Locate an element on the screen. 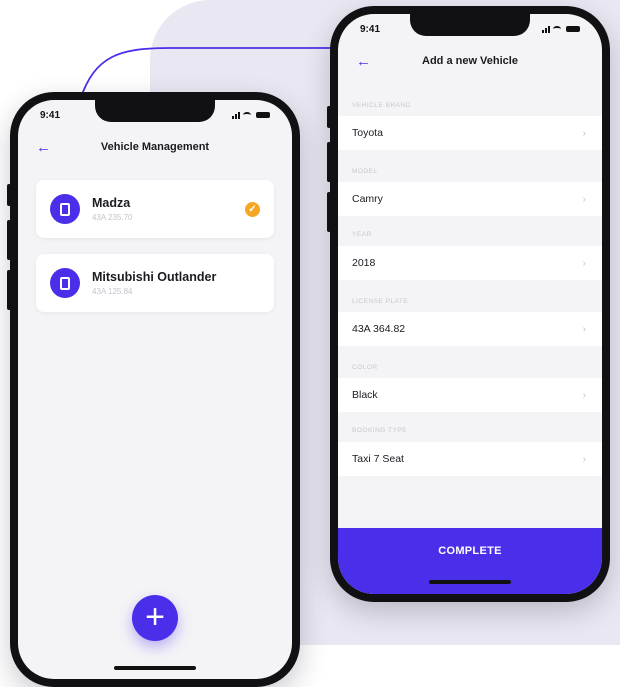 The width and height of the screenshot is (620, 687). nav-bar: ← Vehicle Management is located at coordinates (155, 147).